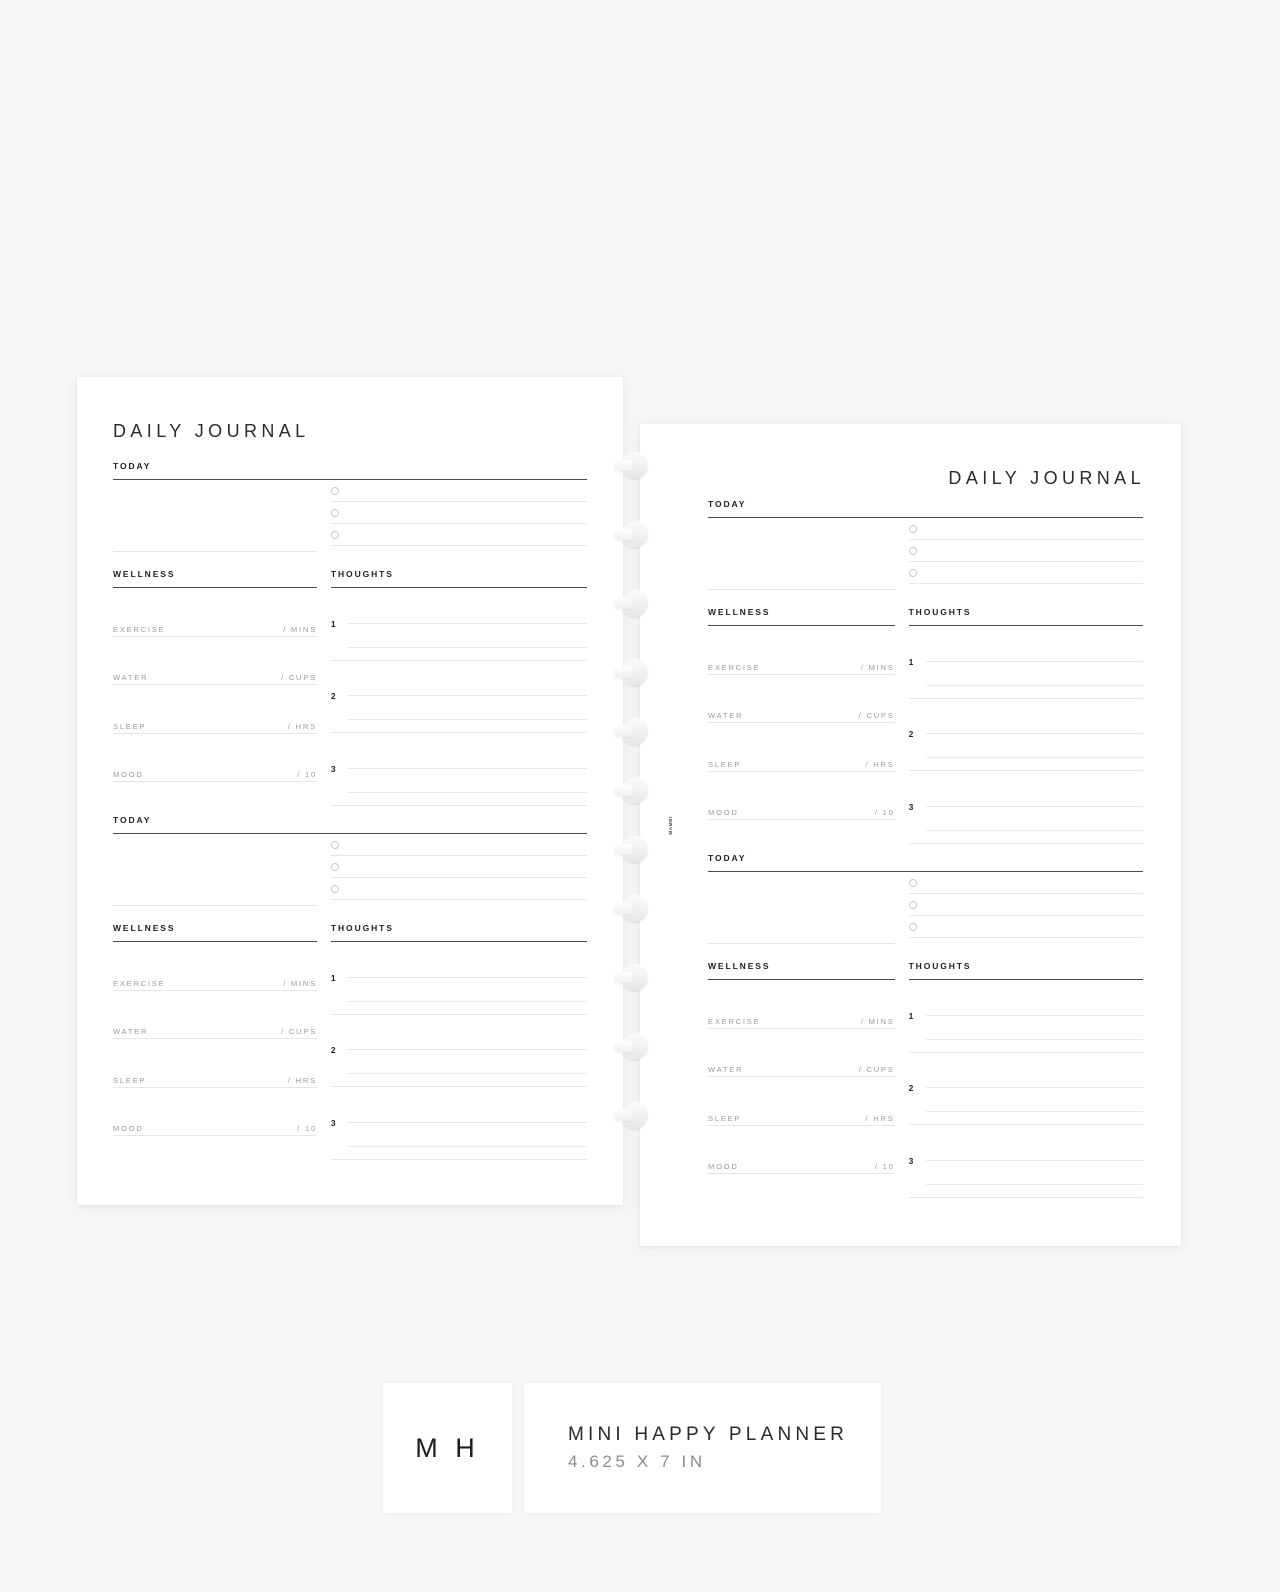 This screenshot has height=1592, width=1280. I want to click on today-block-right-2: TODAY, so click(925, 898).